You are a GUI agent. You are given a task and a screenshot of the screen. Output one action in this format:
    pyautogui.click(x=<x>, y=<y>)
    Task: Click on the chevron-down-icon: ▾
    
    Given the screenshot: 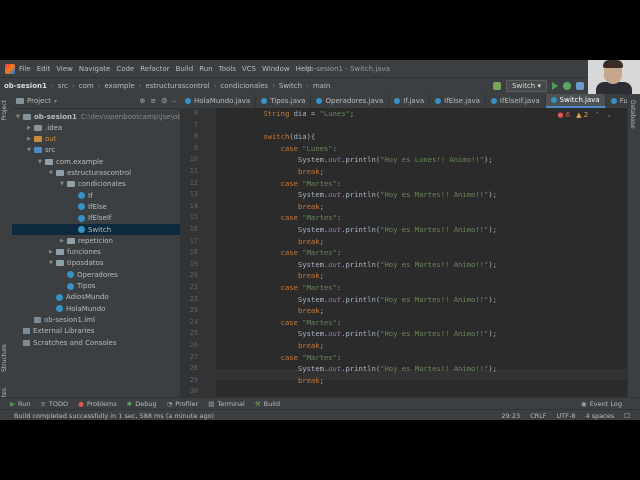 What is the action you would take?
    pyautogui.click(x=55, y=101)
    